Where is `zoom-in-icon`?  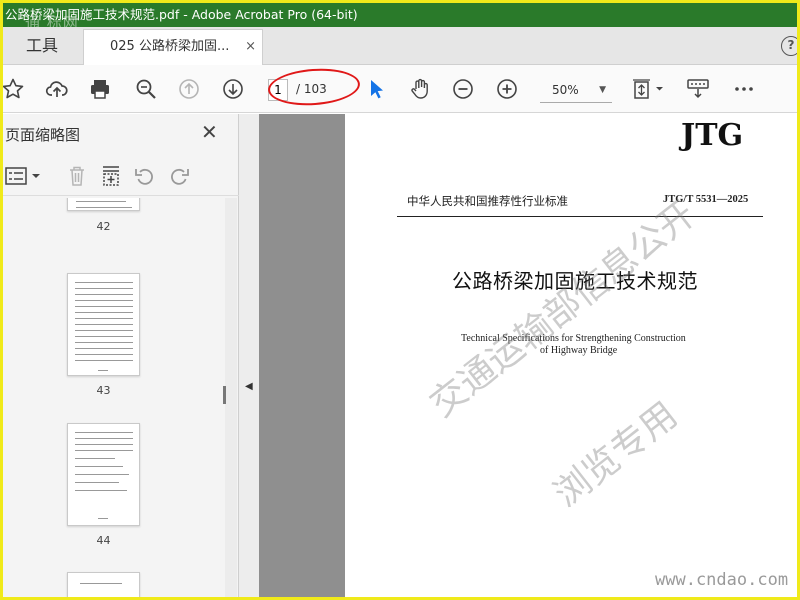
zoom-in-icon is located at coordinates (507, 89).